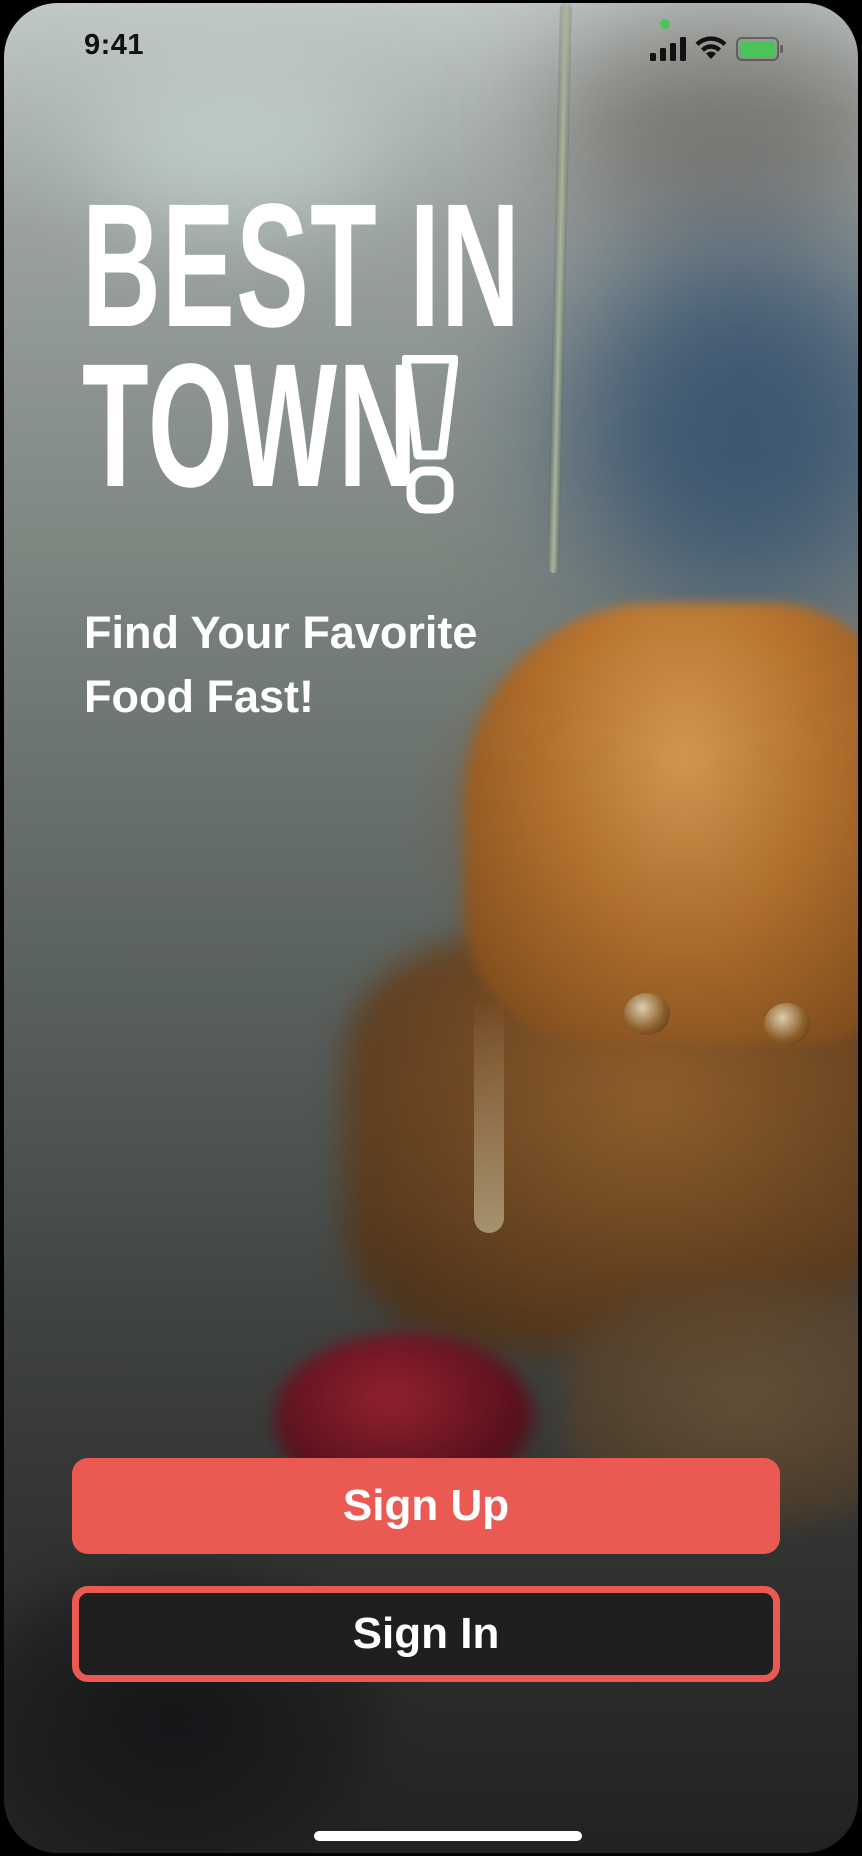 This screenshot has width=862, height=1856. I want to click on wifi-icon, so click(711, 47).